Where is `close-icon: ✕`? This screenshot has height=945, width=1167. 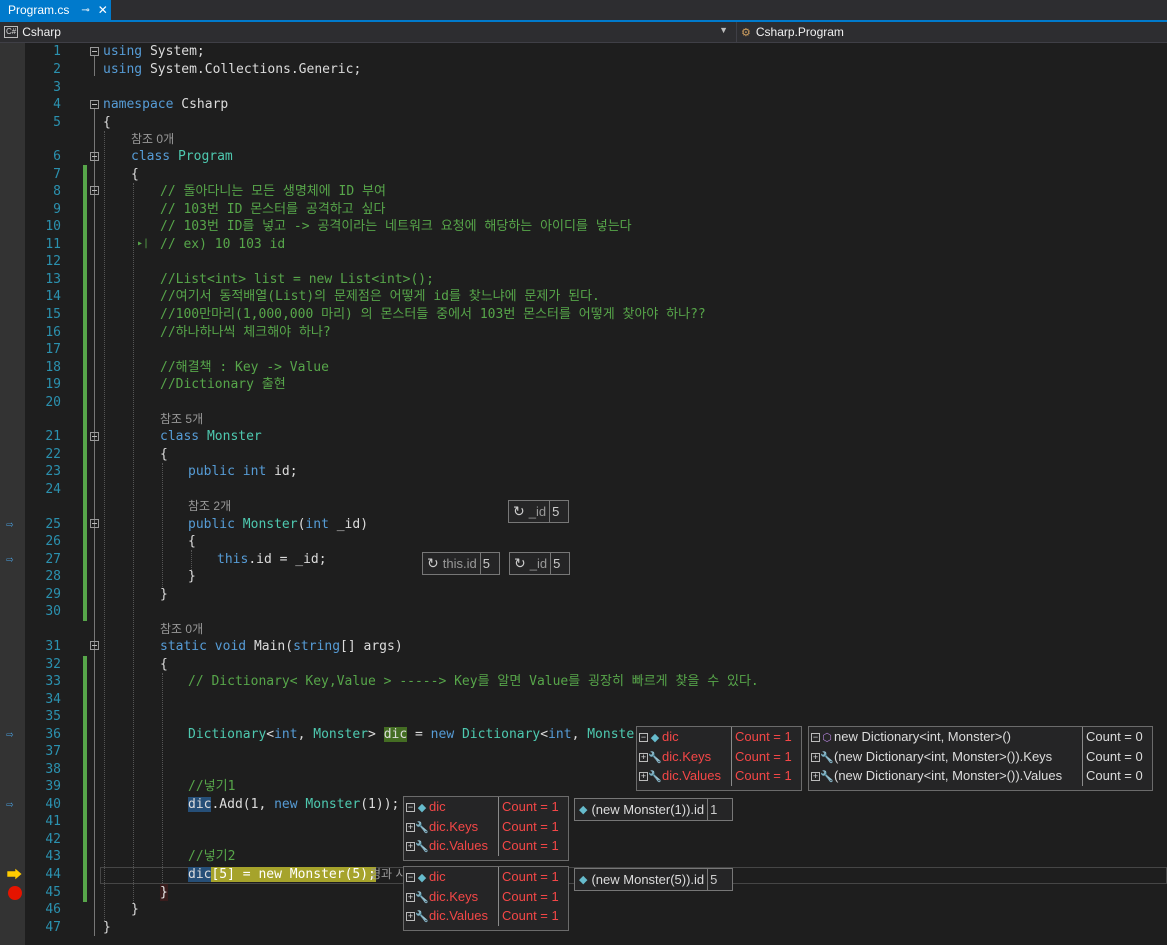 close-icon: ✕ is located at coordinates (103, 10).